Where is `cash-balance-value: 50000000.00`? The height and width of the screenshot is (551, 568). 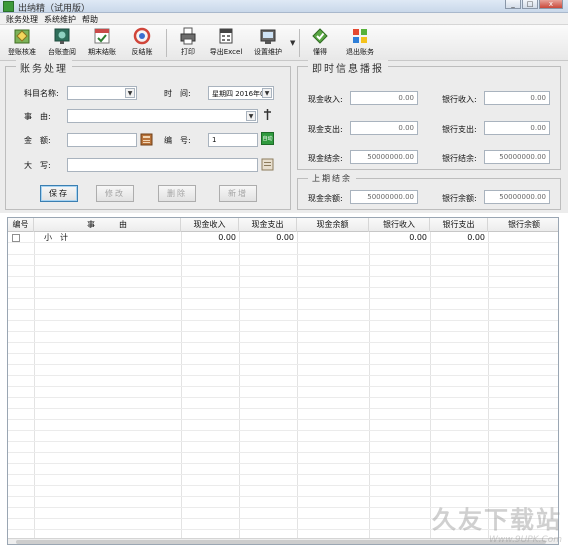
cash-balance-value: 50000000.00 is located at coordinates (384, 157).